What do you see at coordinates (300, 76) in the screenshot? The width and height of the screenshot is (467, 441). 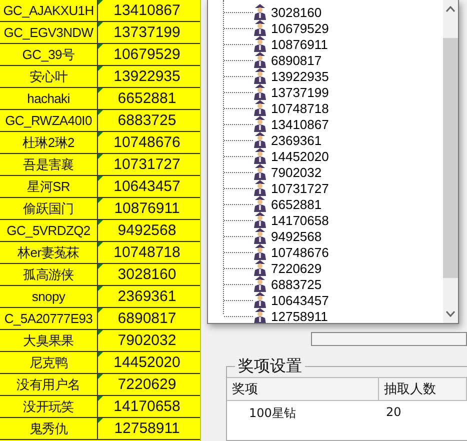 I see `tree-item: 13922935` at bounding box center [300, 76].